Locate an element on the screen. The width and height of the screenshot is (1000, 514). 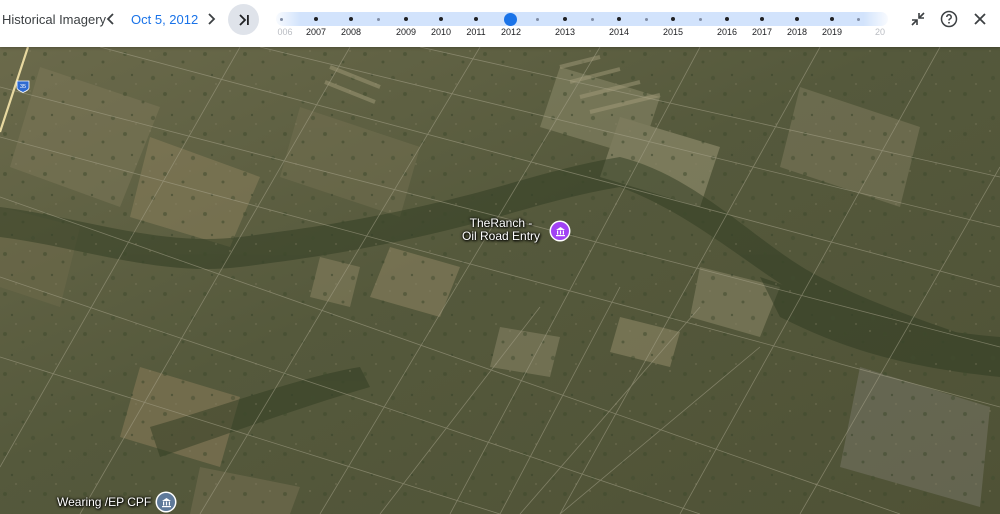
timeline-year-label: 2015 is located at coordinates (673, 32).